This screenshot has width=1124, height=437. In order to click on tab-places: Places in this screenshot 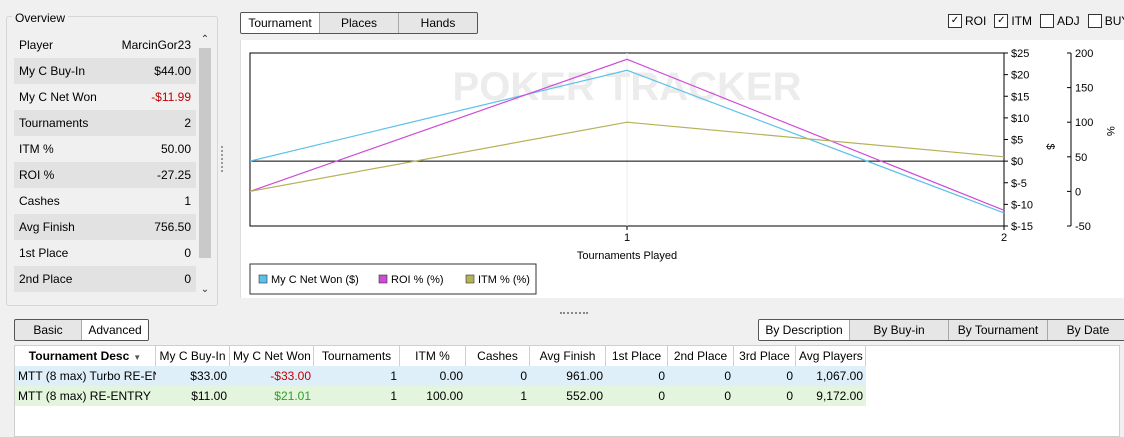, I will do `click(359, 23)`.